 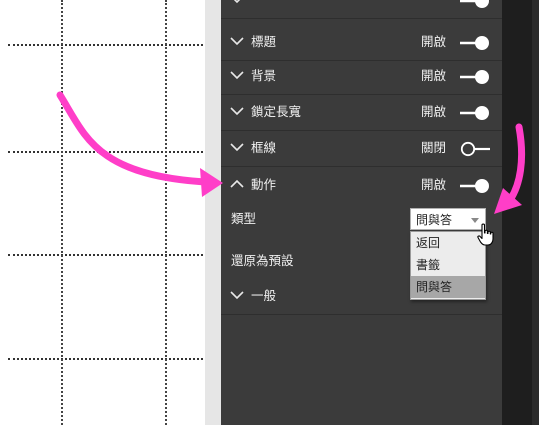 I want to click on window-edge, so click(x=535, y=212).